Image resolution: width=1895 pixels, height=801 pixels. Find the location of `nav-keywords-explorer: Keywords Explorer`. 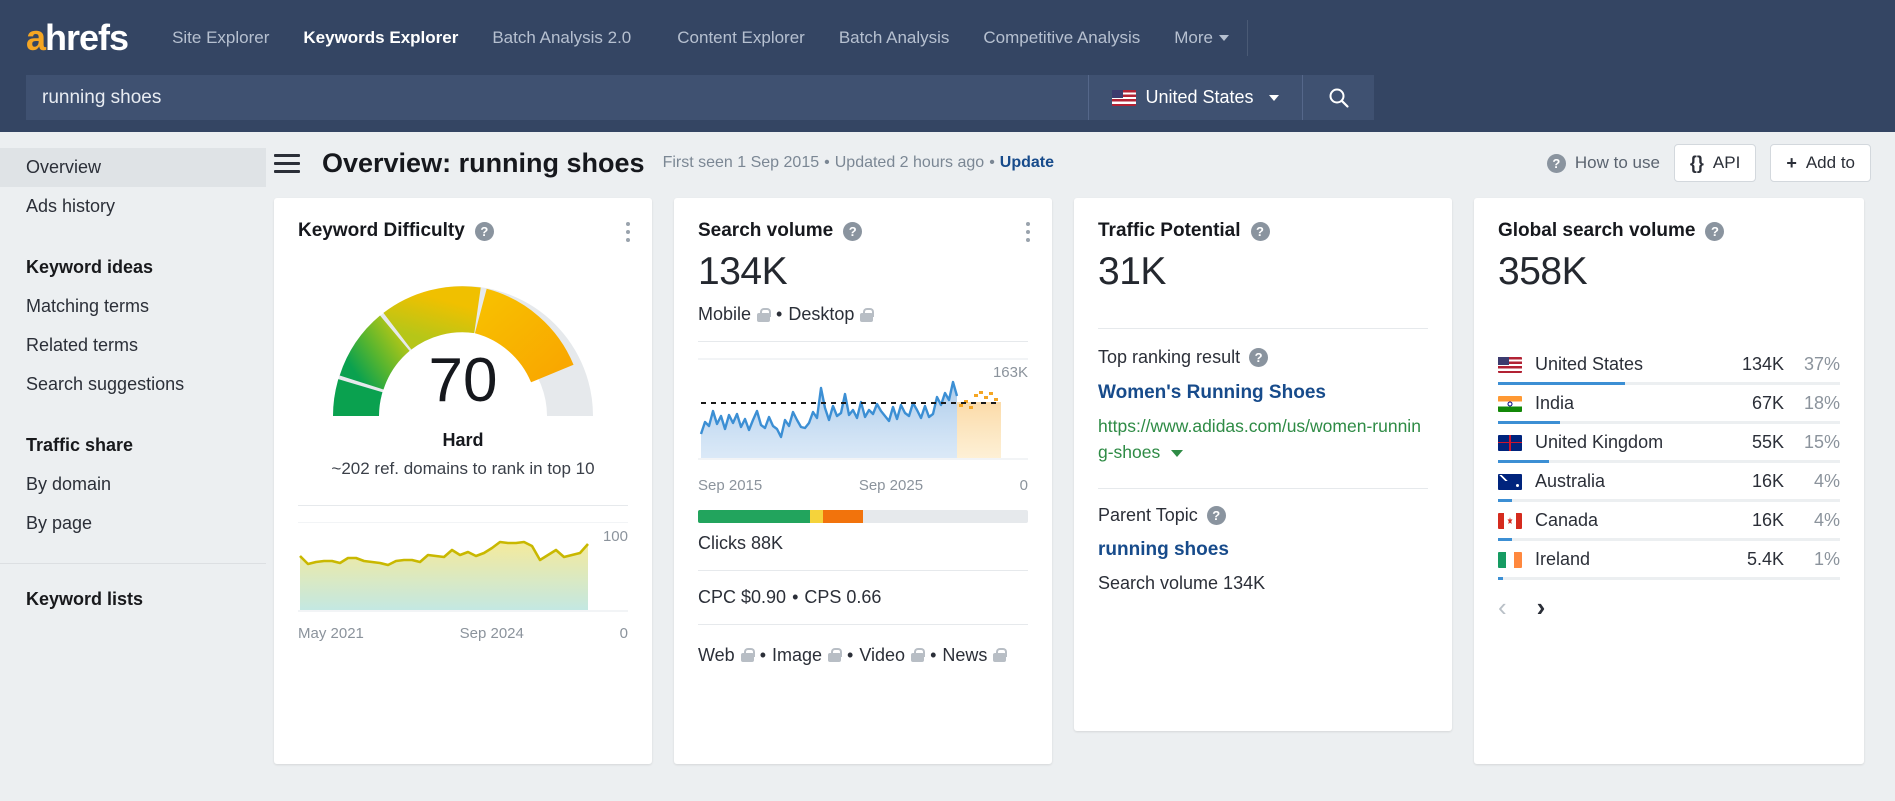

nav-keywords-explorer: Keywords Explorer is located at coordinates (380, 38).